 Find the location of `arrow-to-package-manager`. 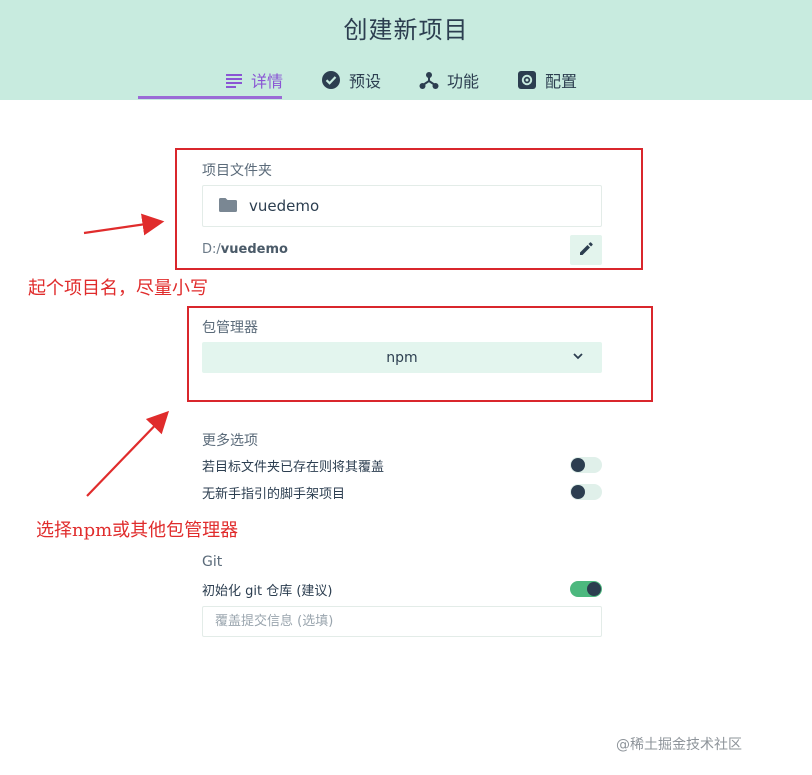

arrow-to-package-manager is located at coordinates (128, 453).